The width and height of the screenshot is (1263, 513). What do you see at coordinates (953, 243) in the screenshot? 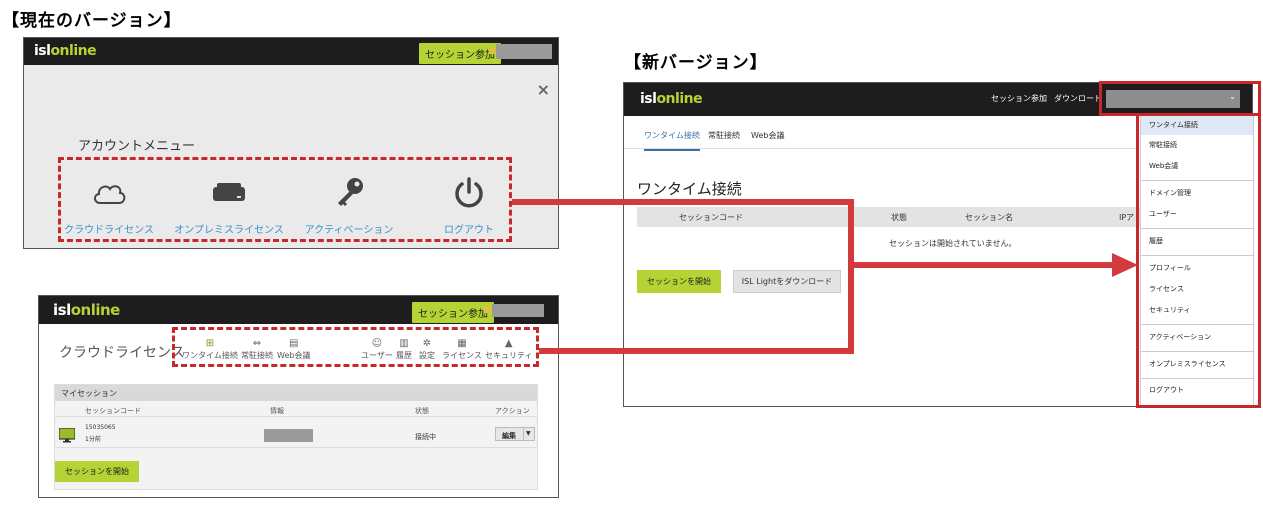
I see `empty-sessions-message: セッションは開始されていません。` at bounding box center [953, 243].